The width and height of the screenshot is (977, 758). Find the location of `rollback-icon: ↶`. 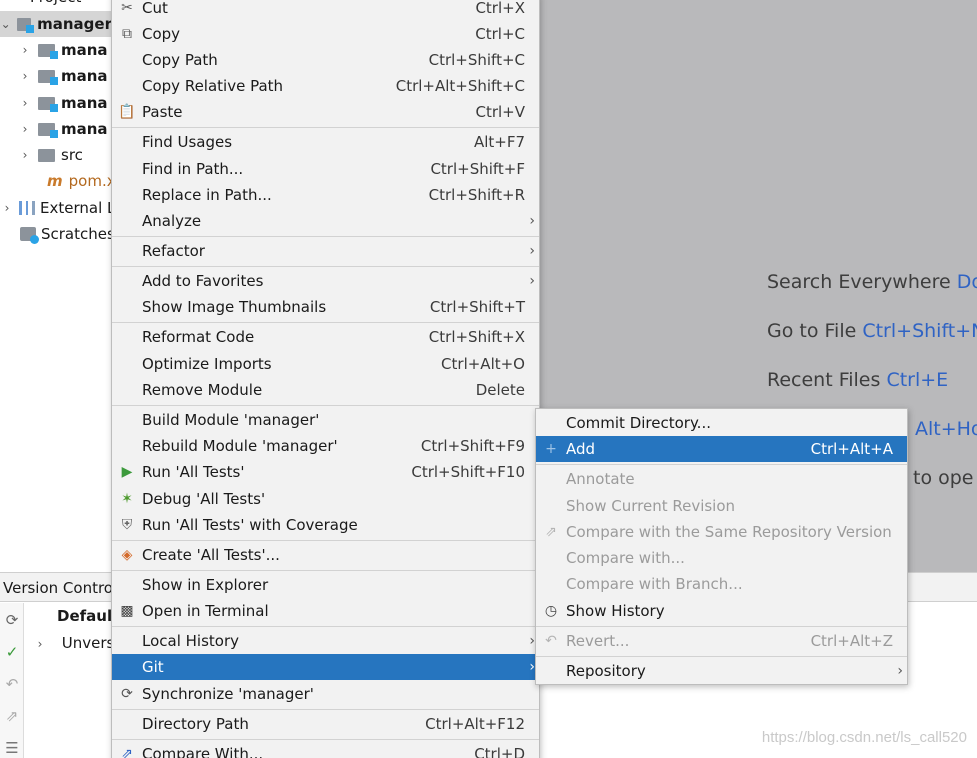

rollback-icon: ↶ is located at coordinates (12, 684).